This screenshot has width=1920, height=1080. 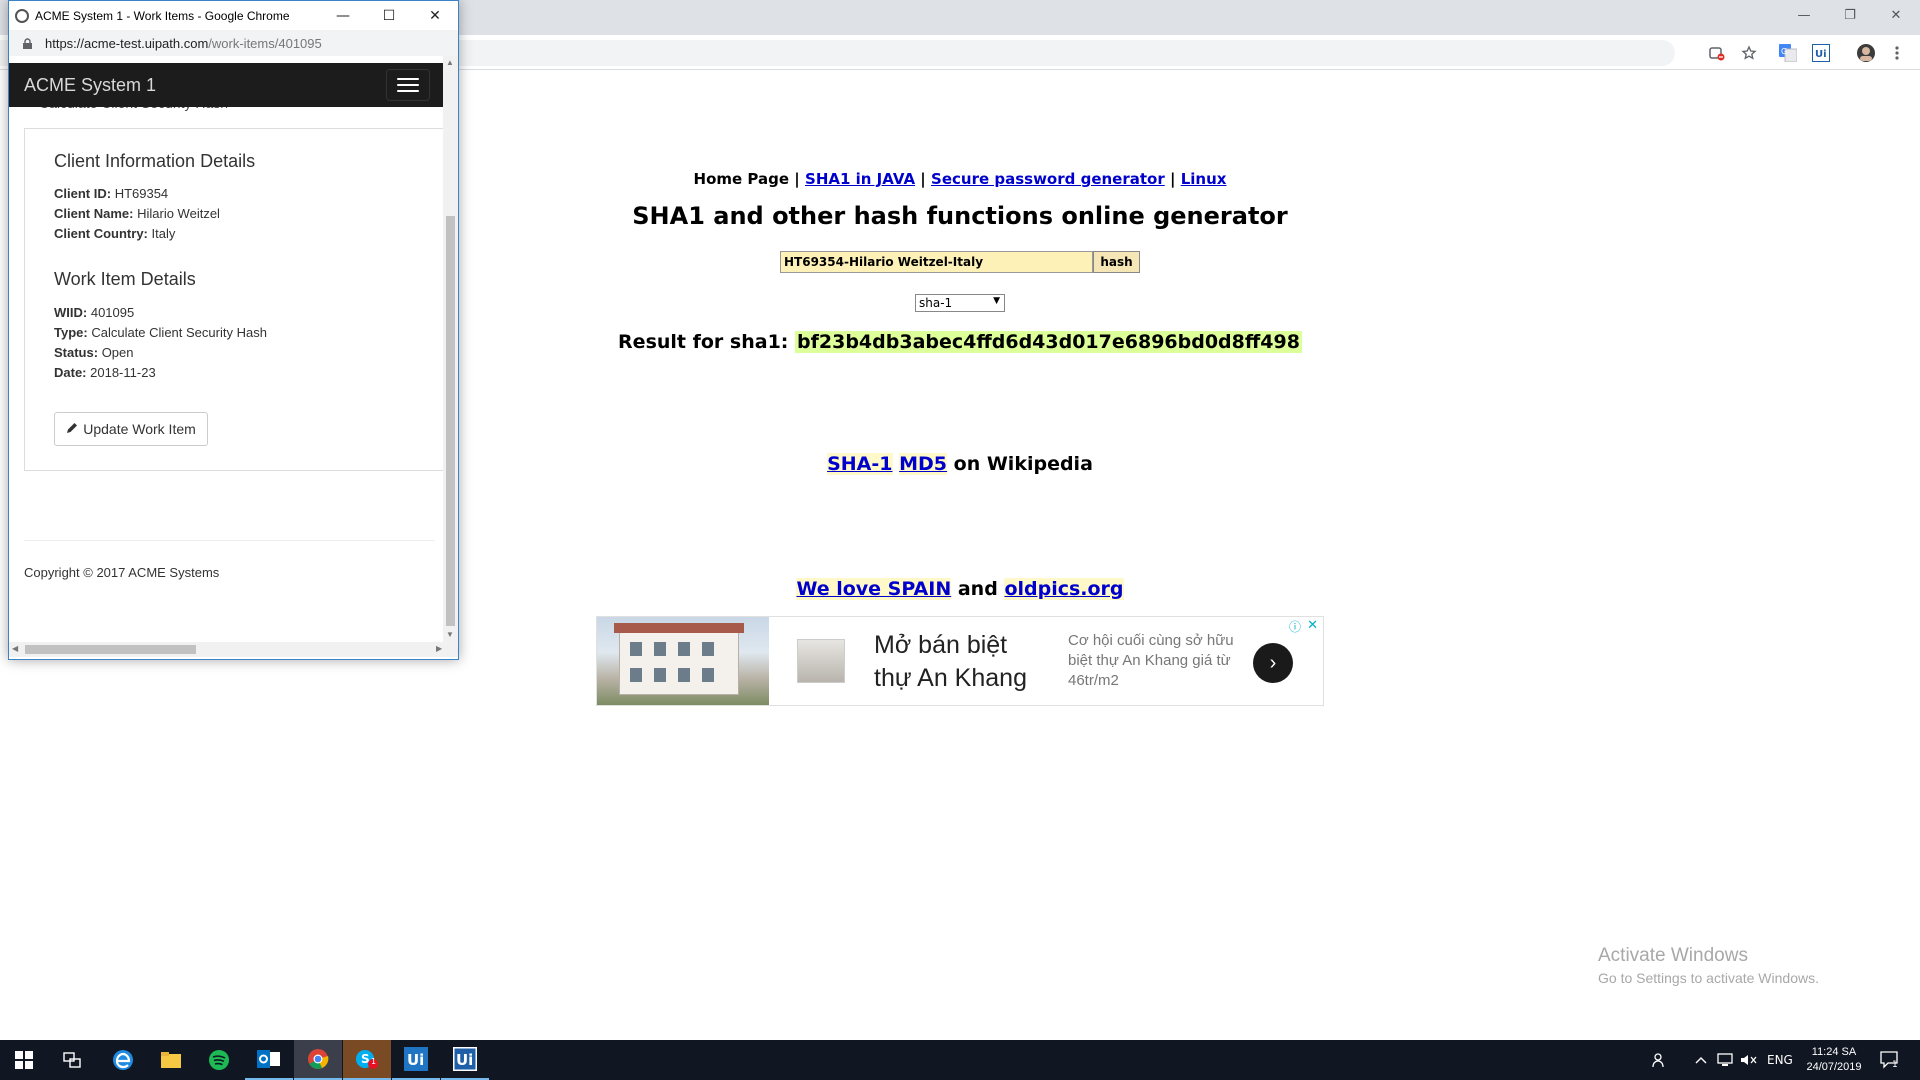 I want to click on network-icon, so click(x=1725, y=1060).